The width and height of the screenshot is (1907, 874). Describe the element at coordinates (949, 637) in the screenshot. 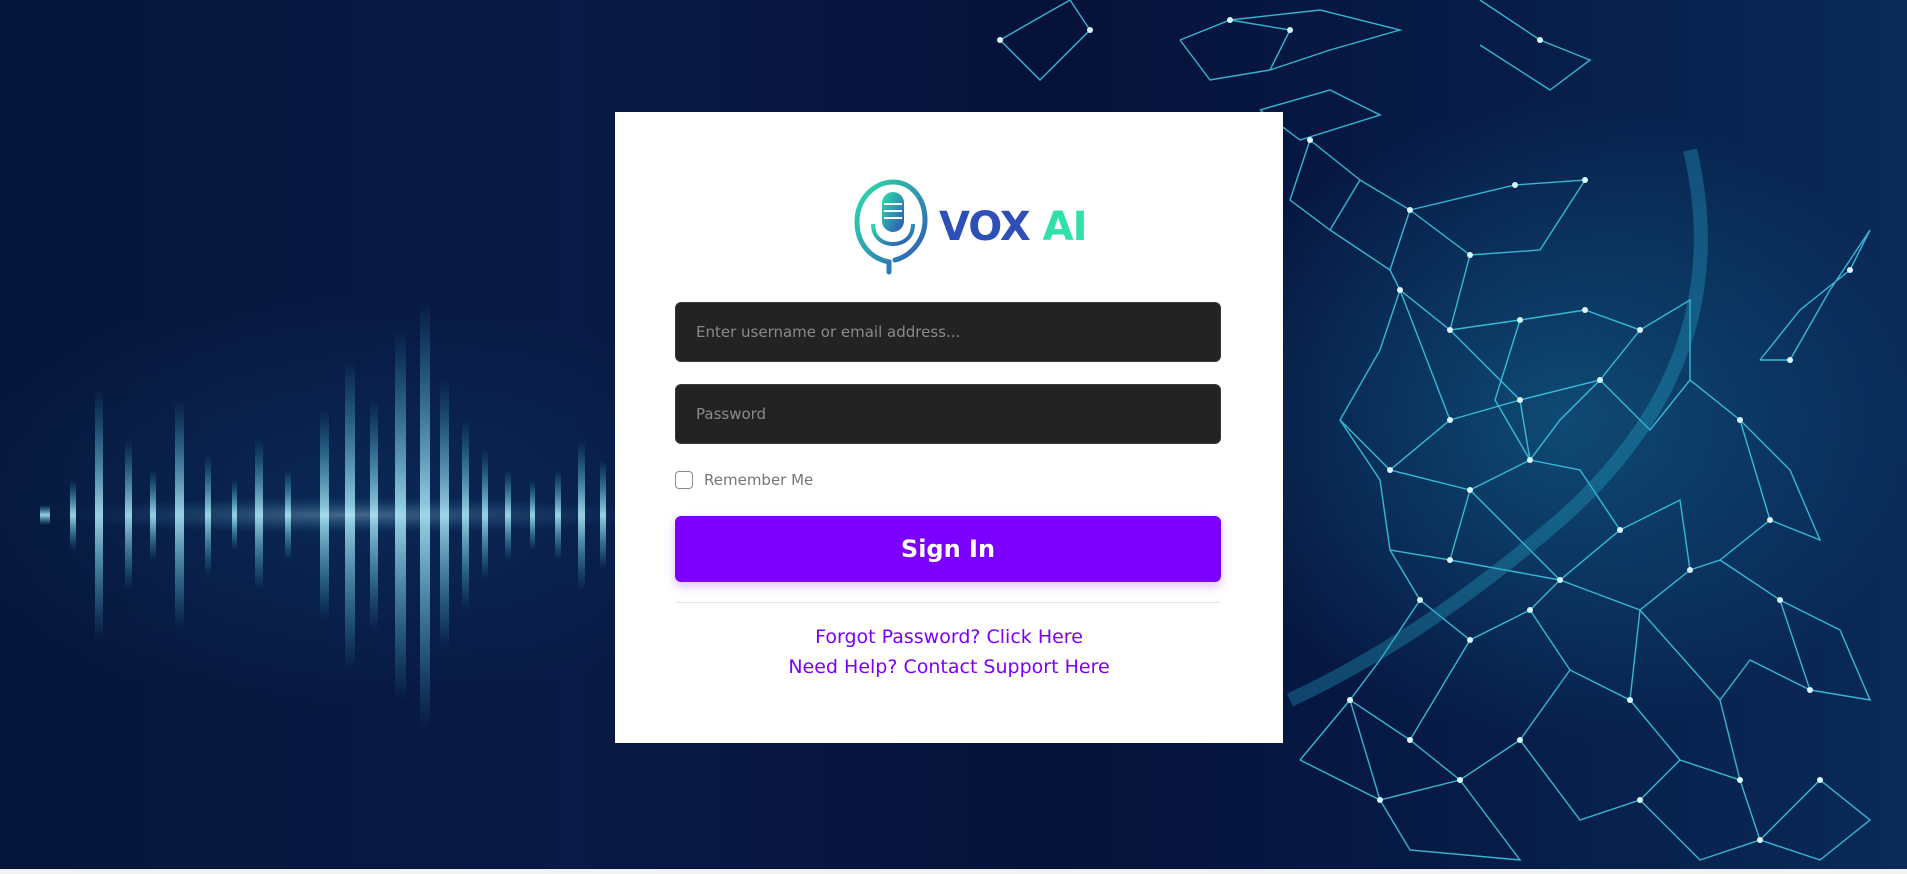

I see `forgot-password-link: Forgot Password? Click Here` at that location.